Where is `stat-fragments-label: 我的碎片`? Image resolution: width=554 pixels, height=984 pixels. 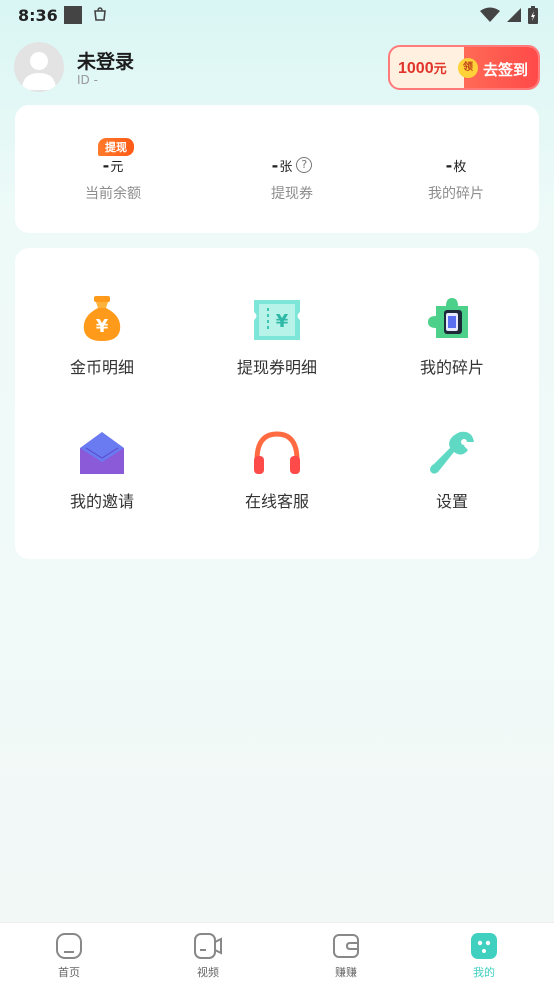 stat-fragments-label: 我的碎片 is located at coordinates (456, 194).